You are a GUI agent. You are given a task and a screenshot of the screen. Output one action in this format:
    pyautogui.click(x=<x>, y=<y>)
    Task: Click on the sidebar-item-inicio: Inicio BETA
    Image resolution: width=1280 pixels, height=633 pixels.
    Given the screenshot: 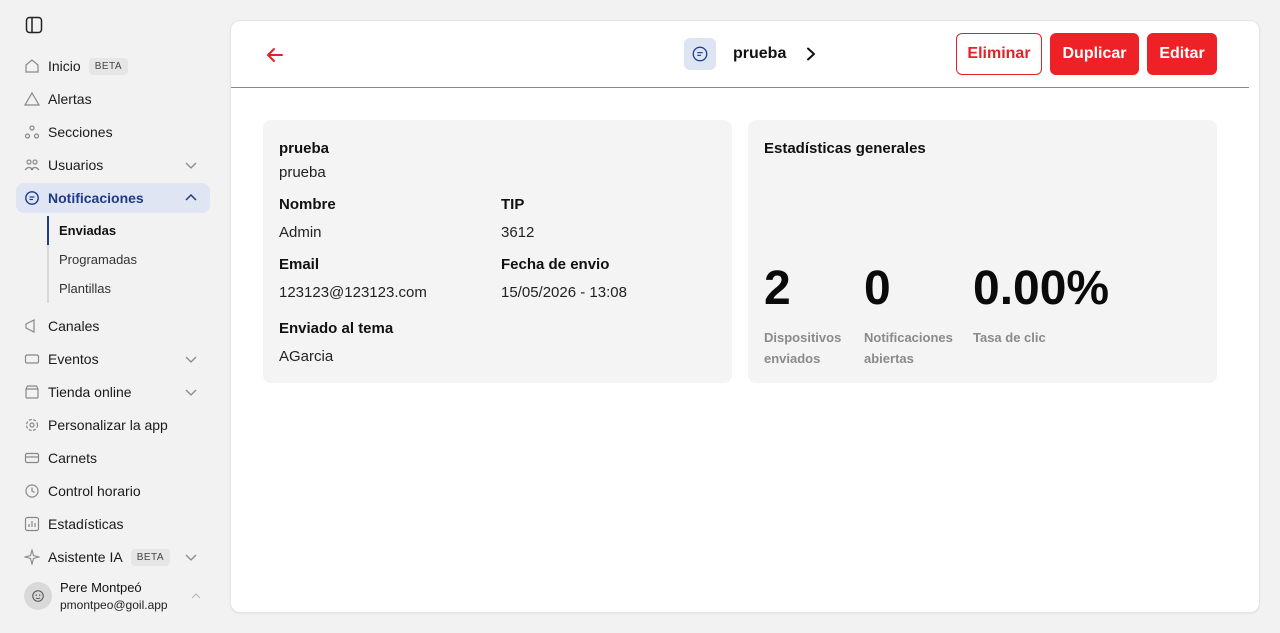 What is the action you would take?
    pyautogui.click(x=113, y=66)
    